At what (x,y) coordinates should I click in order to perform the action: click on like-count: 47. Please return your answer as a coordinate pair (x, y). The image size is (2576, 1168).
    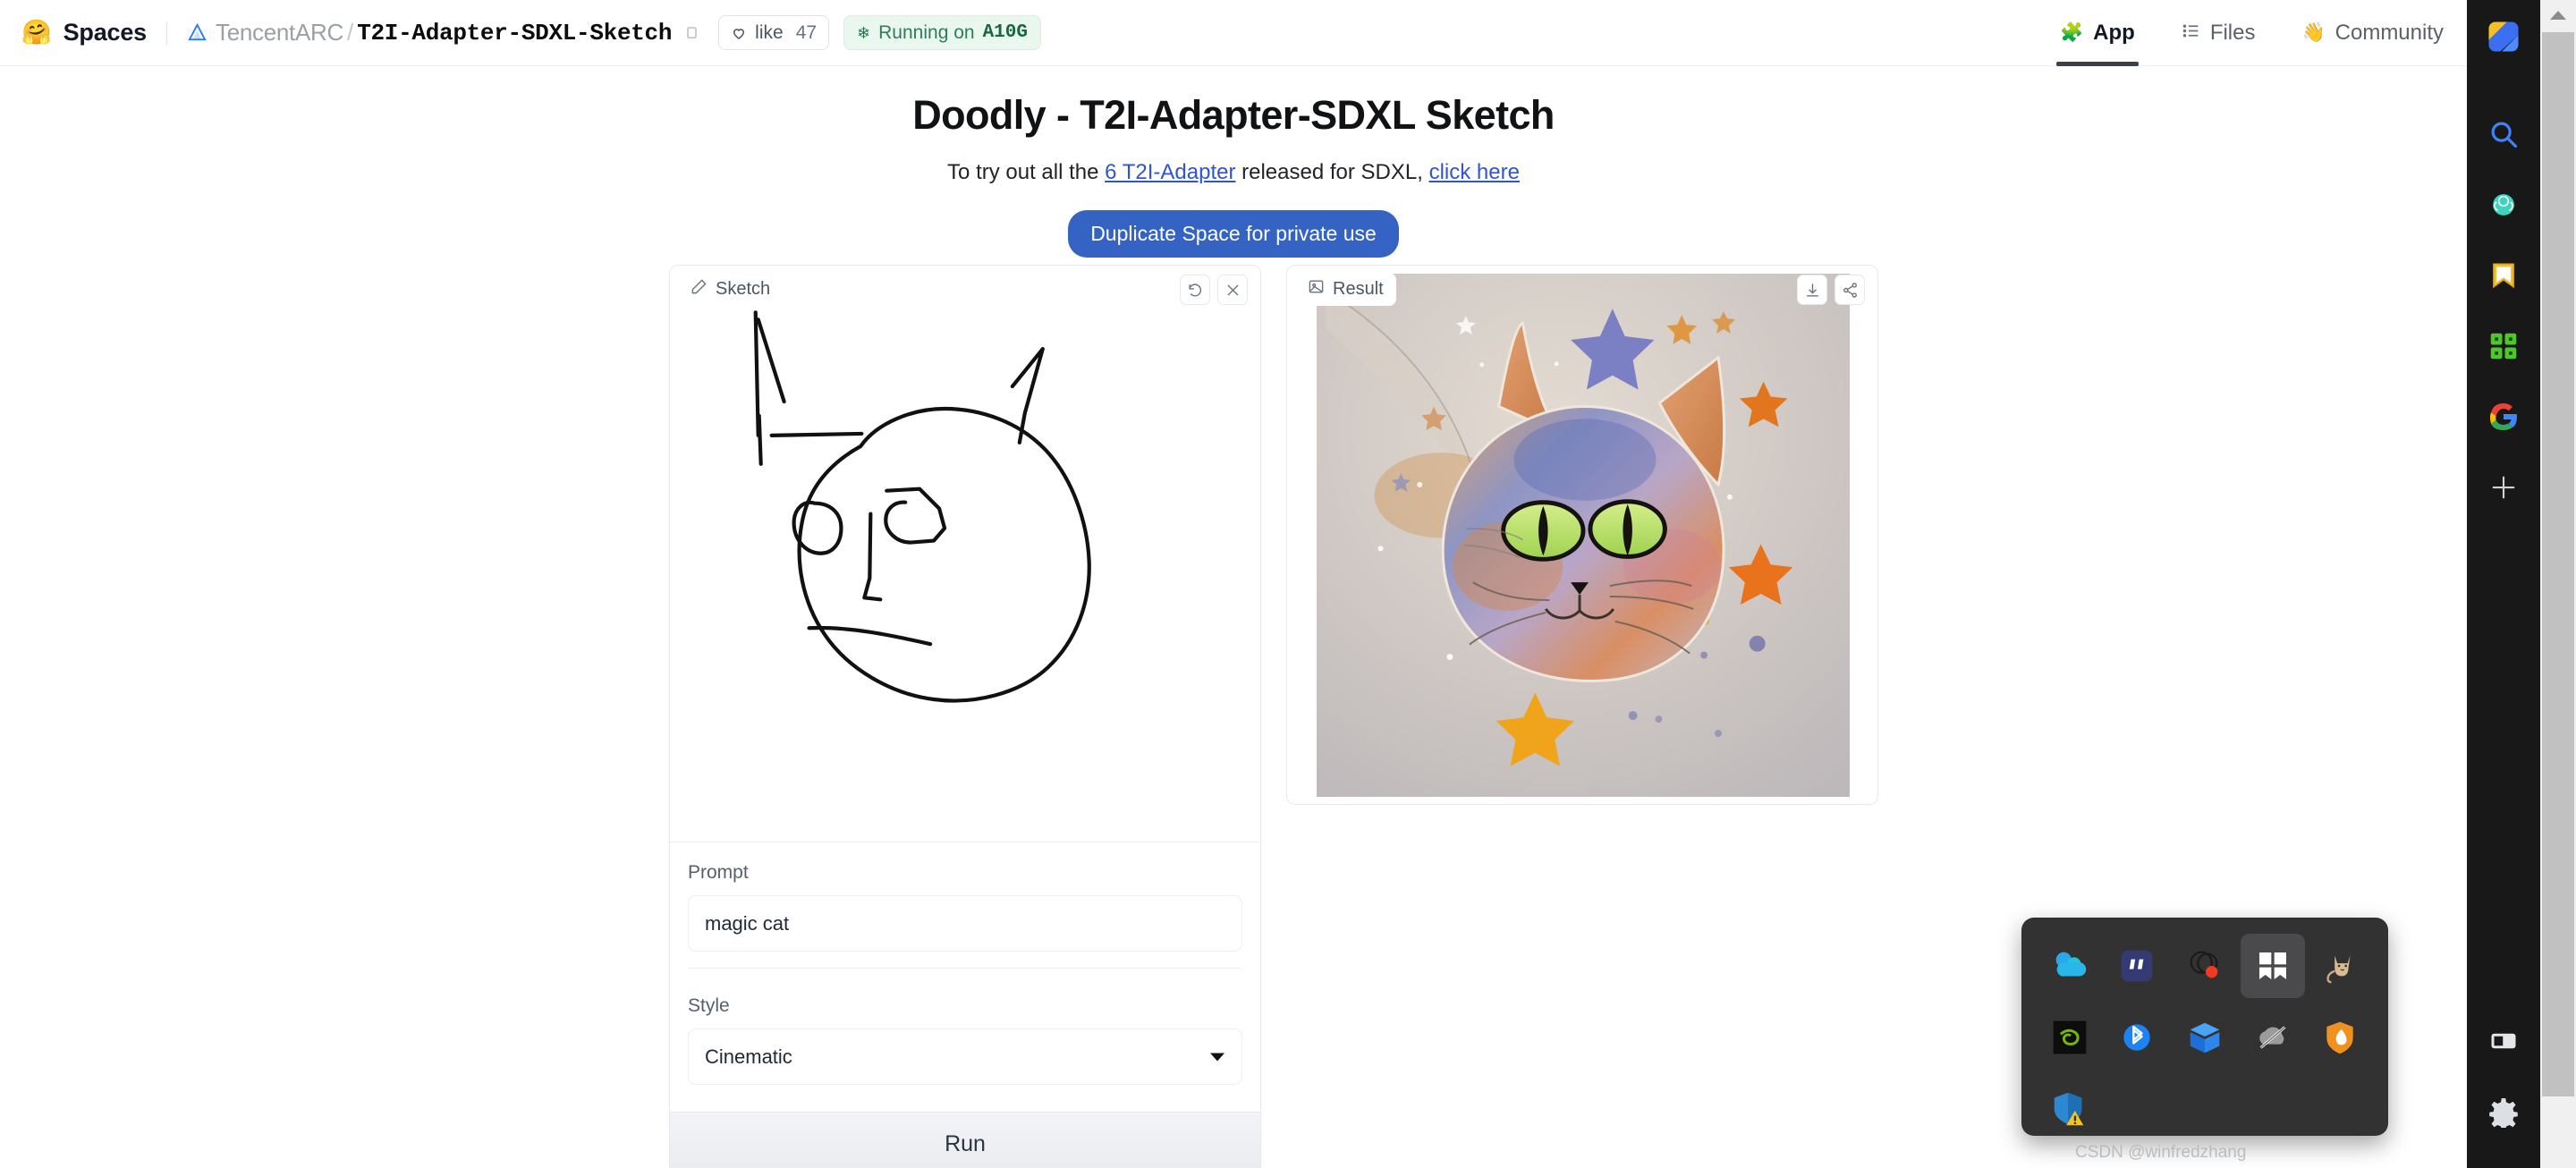
    Looking at the image, I should click on (806, 32).